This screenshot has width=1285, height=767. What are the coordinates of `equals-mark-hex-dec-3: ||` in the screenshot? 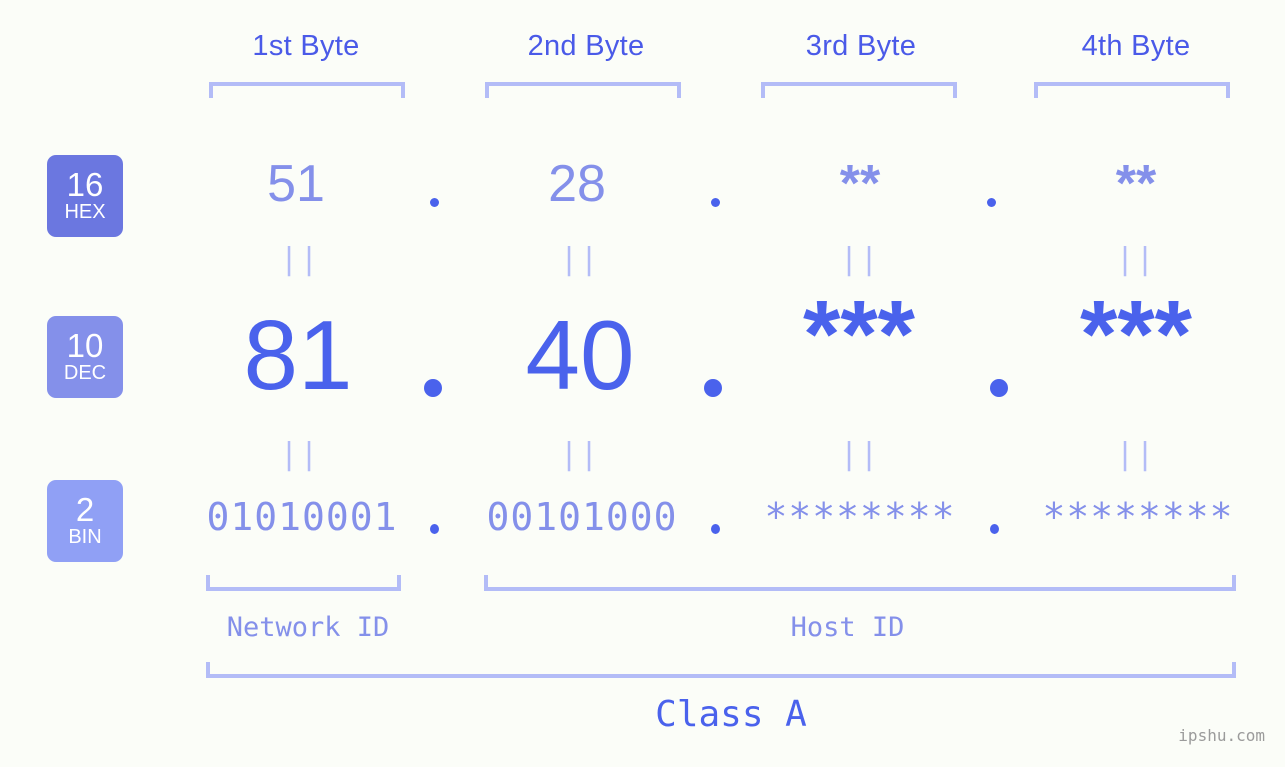 It's located at (860, 259).